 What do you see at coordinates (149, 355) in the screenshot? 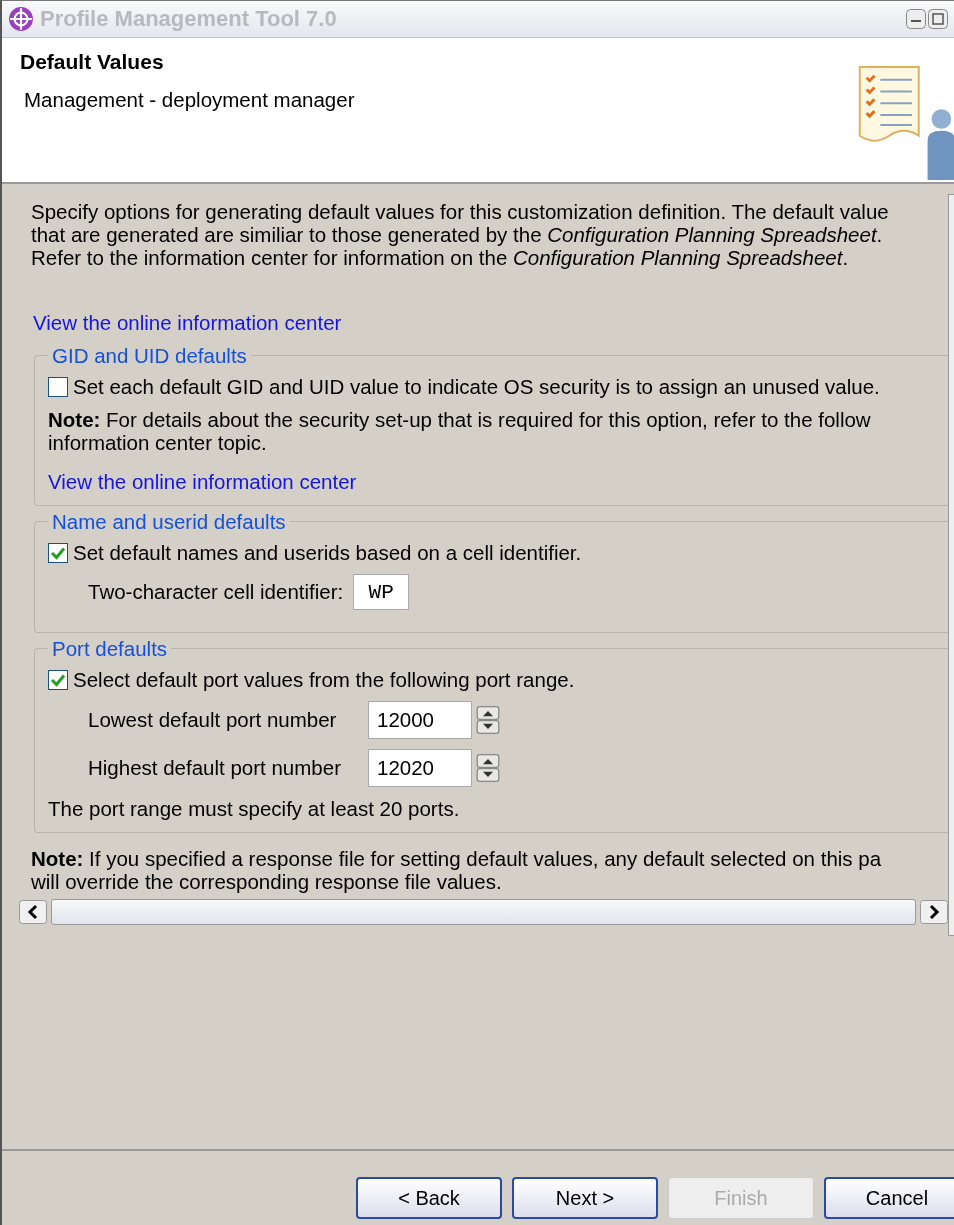
I see `group-title: GID and UID defaults` at bounding box center [149, 355].